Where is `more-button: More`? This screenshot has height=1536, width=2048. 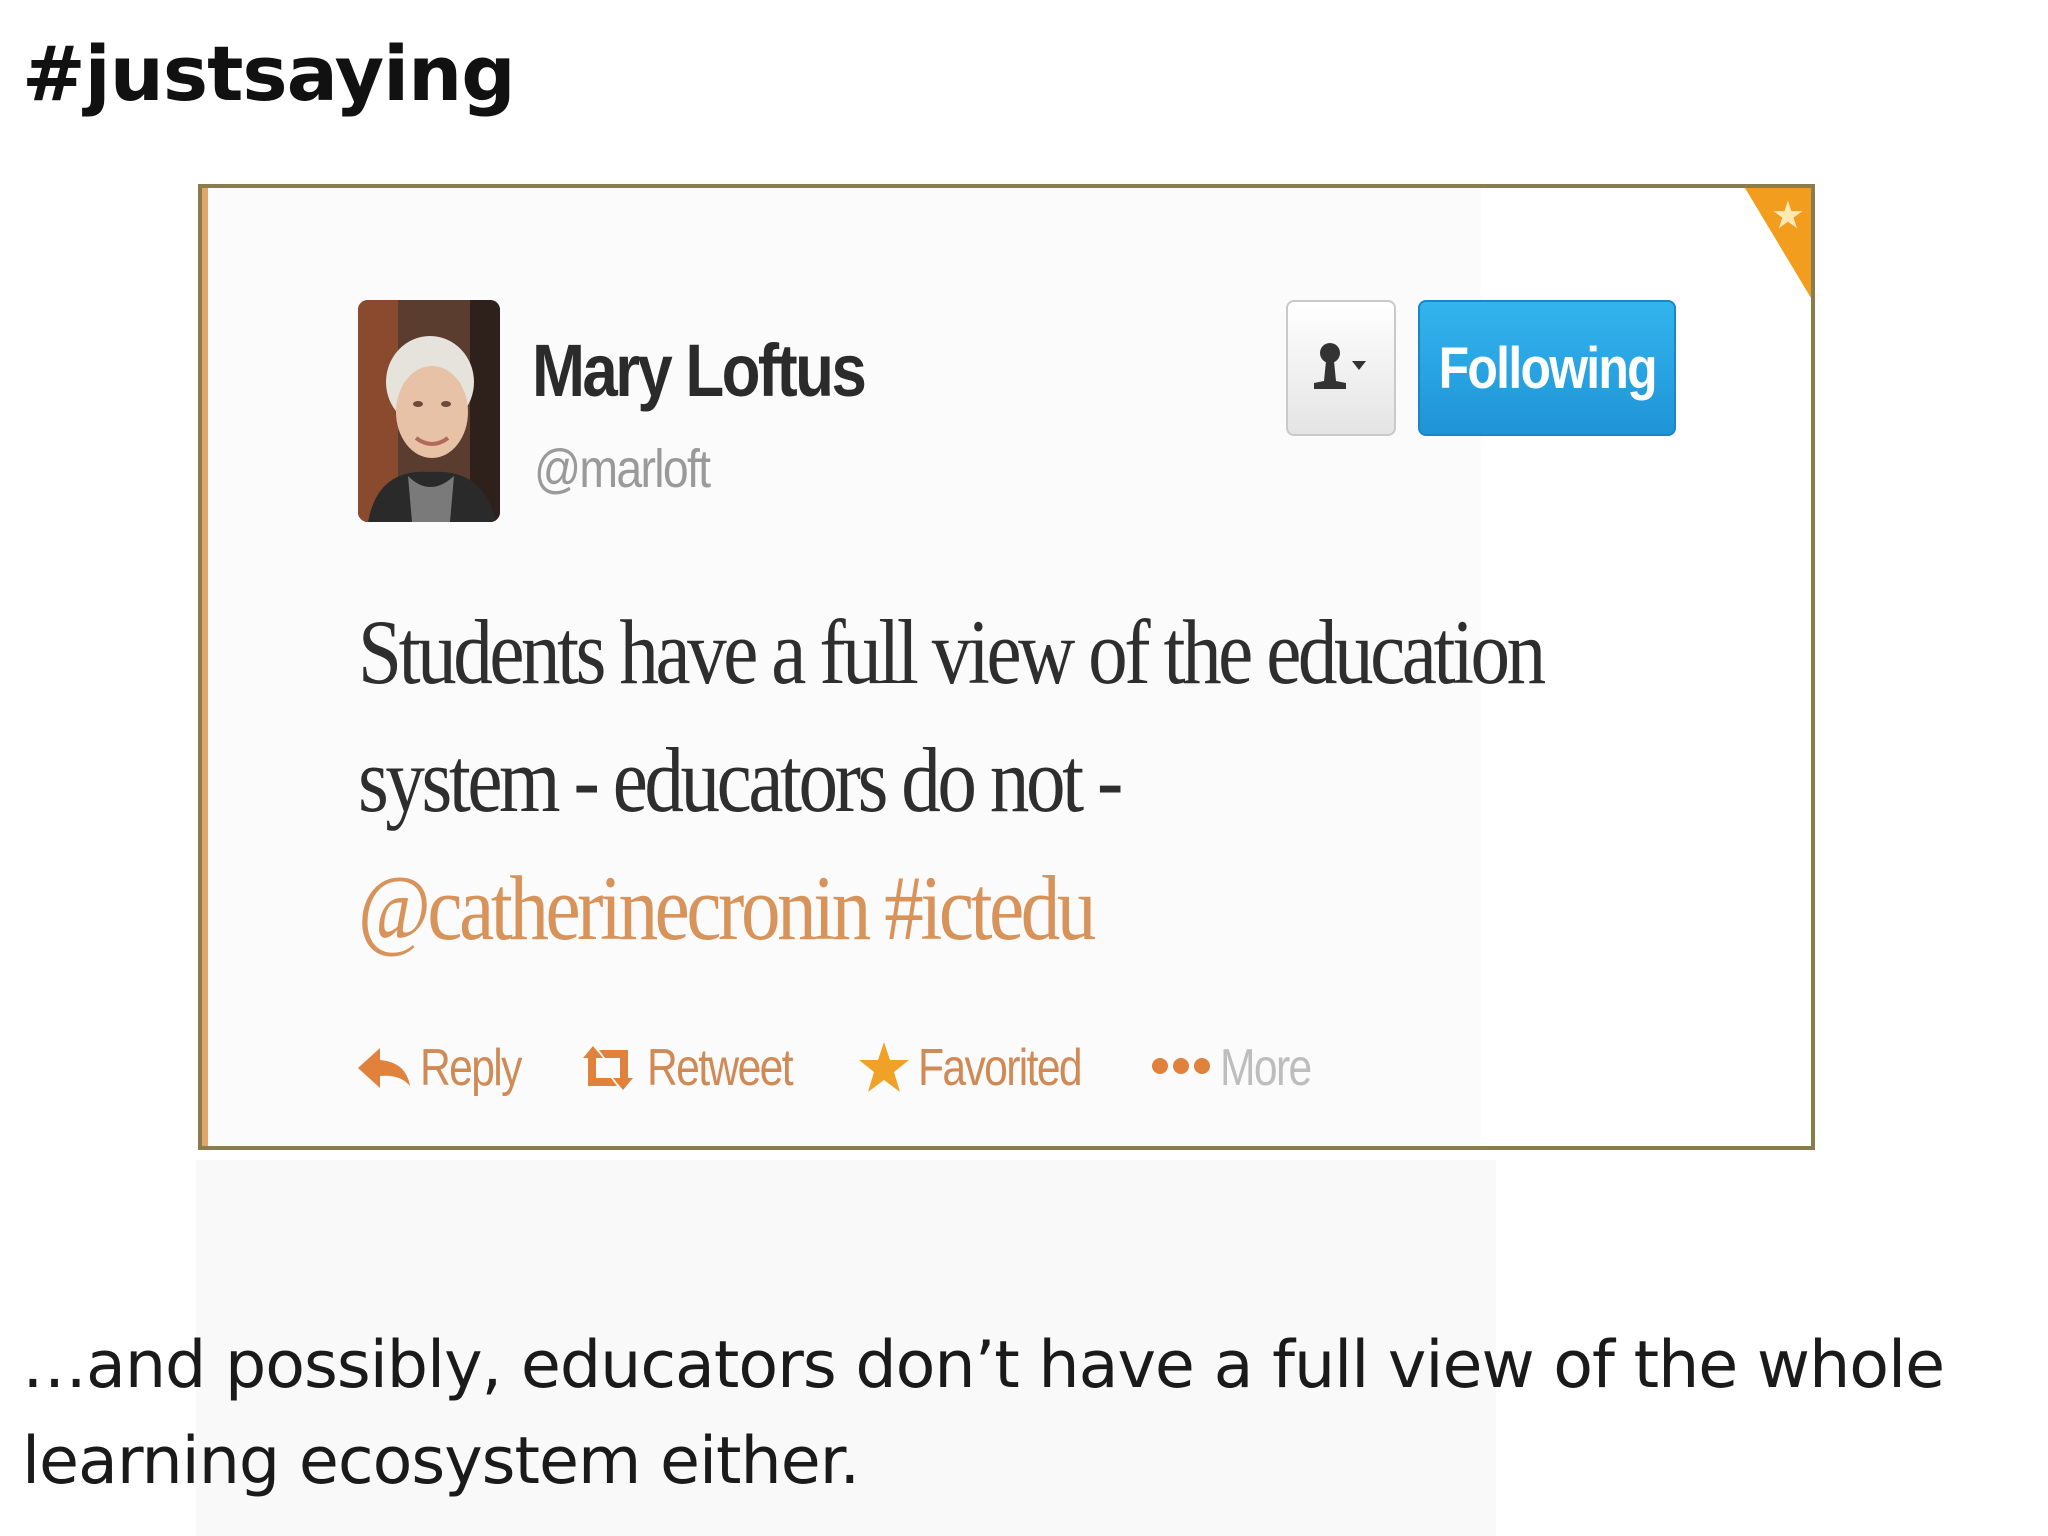 more-button: More is located at coordinates (1240, 1068).